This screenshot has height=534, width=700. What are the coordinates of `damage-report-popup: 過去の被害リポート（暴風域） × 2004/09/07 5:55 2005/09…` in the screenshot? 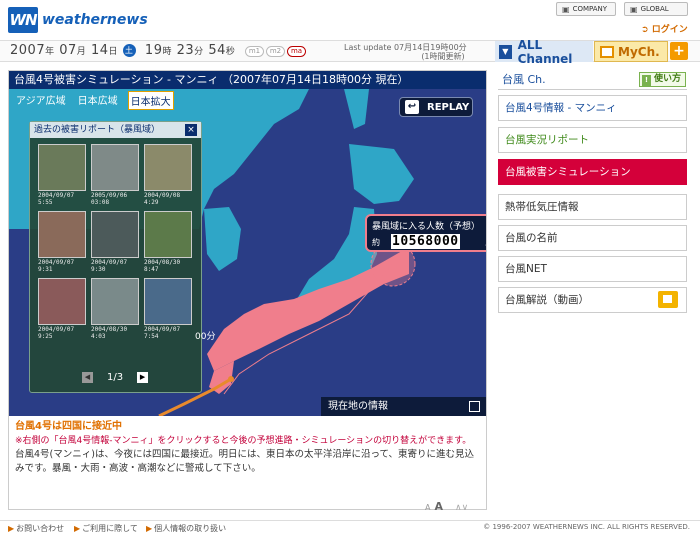 It's located at (115, 257).